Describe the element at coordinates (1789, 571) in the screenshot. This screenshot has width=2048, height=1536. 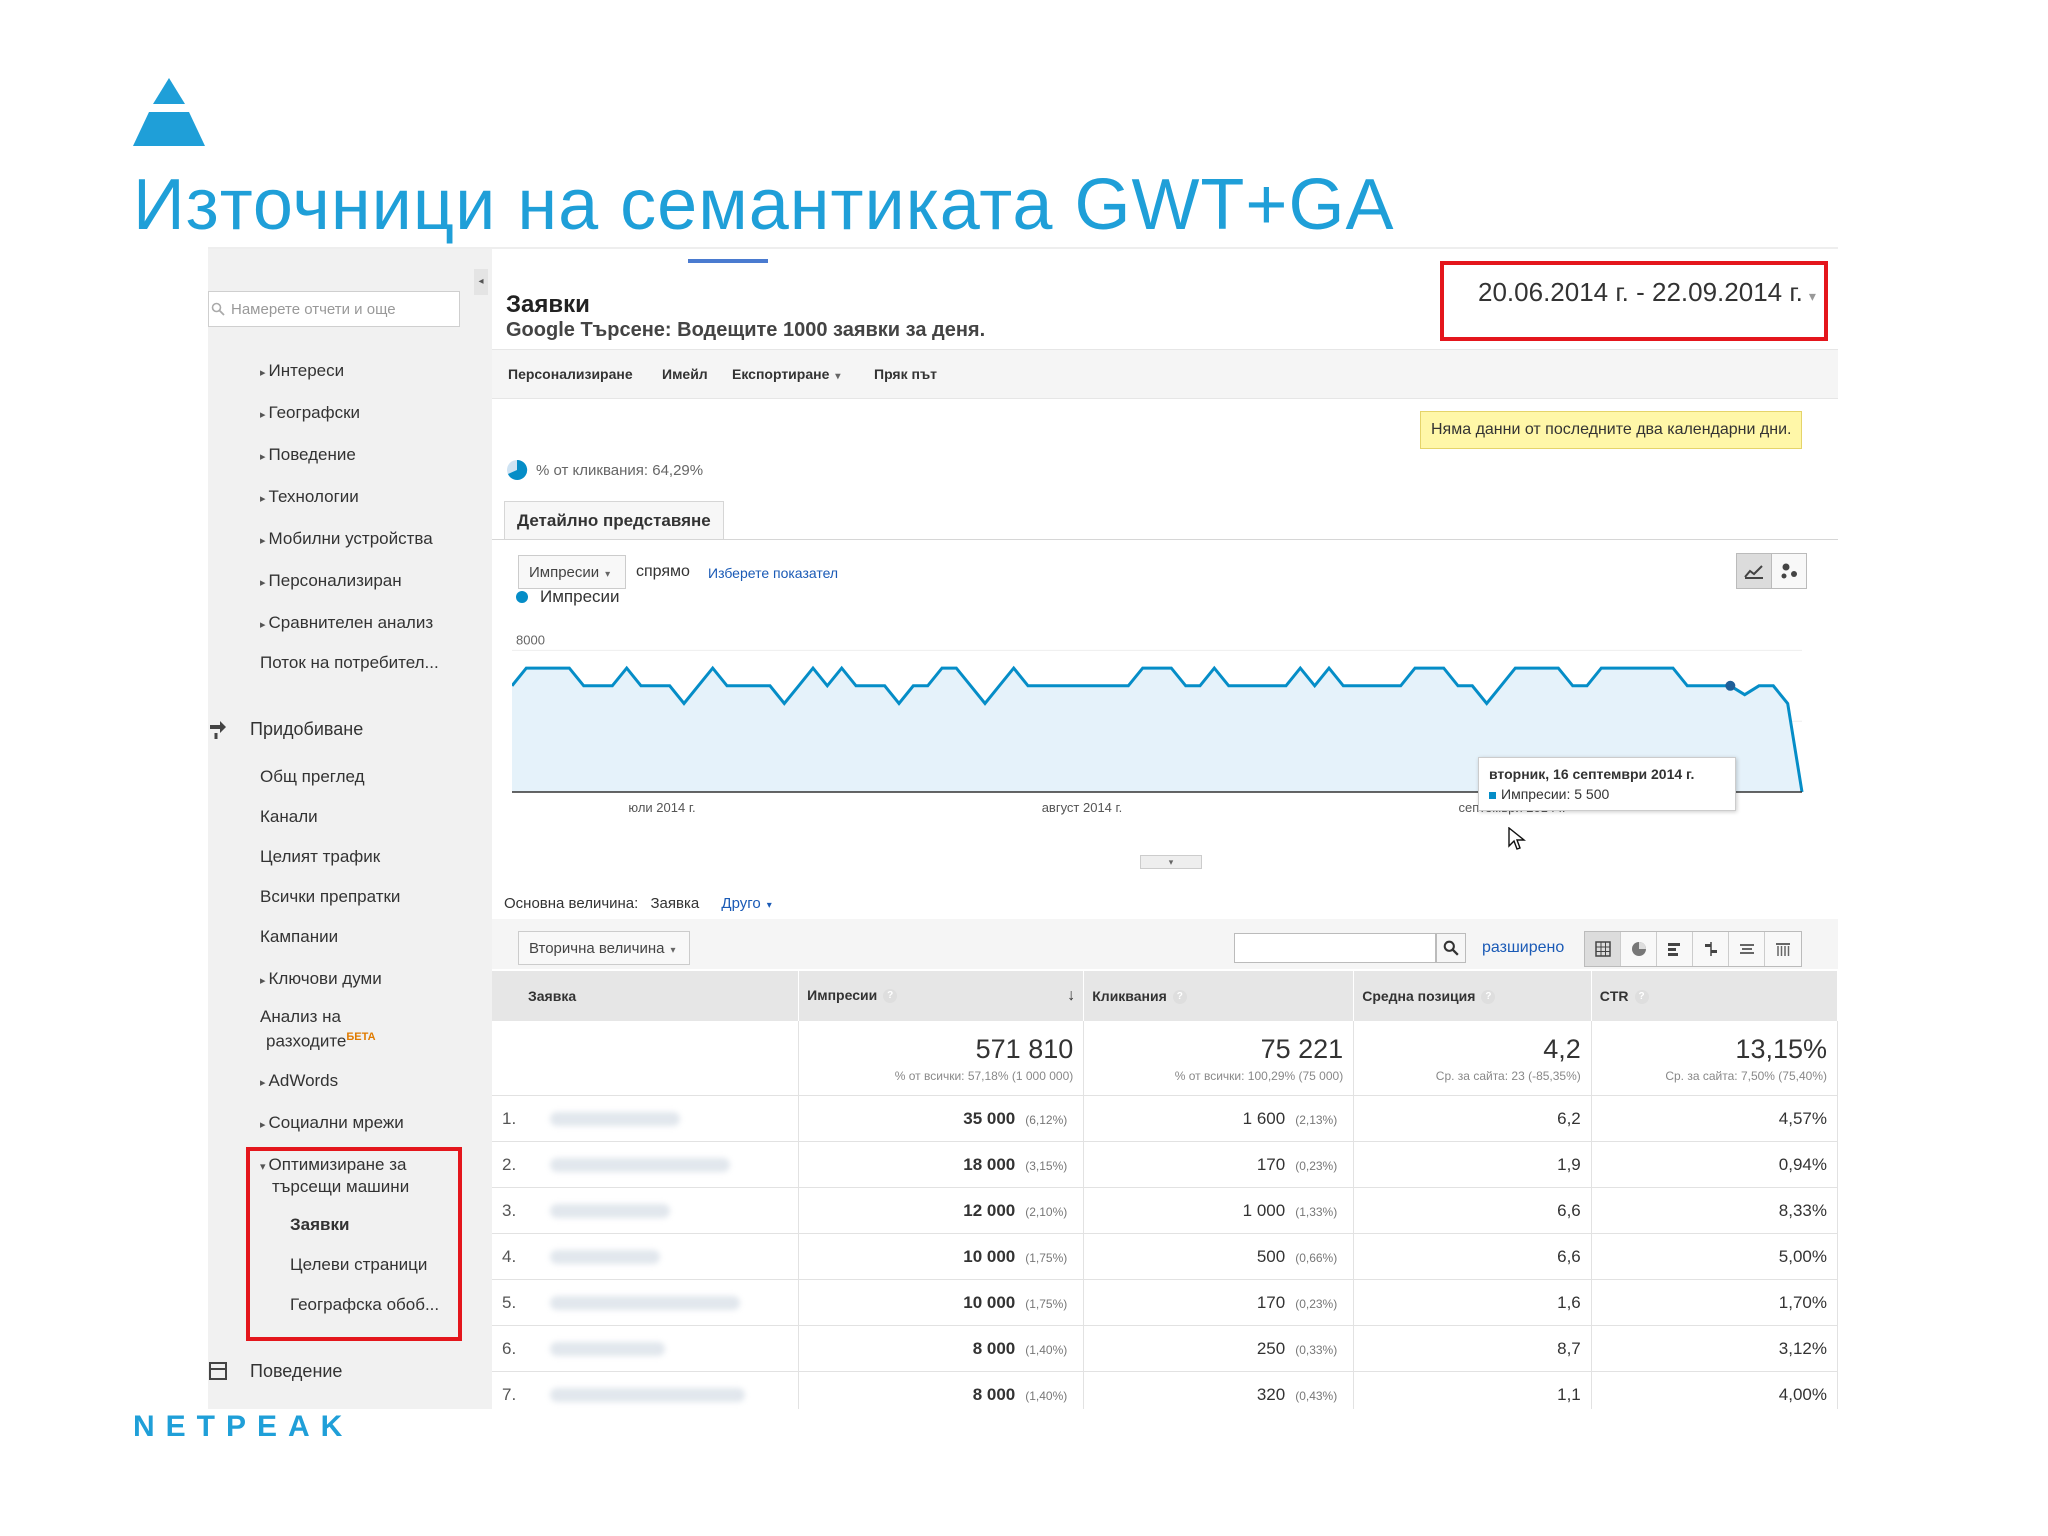
I see `motion-chart-button` at that location.